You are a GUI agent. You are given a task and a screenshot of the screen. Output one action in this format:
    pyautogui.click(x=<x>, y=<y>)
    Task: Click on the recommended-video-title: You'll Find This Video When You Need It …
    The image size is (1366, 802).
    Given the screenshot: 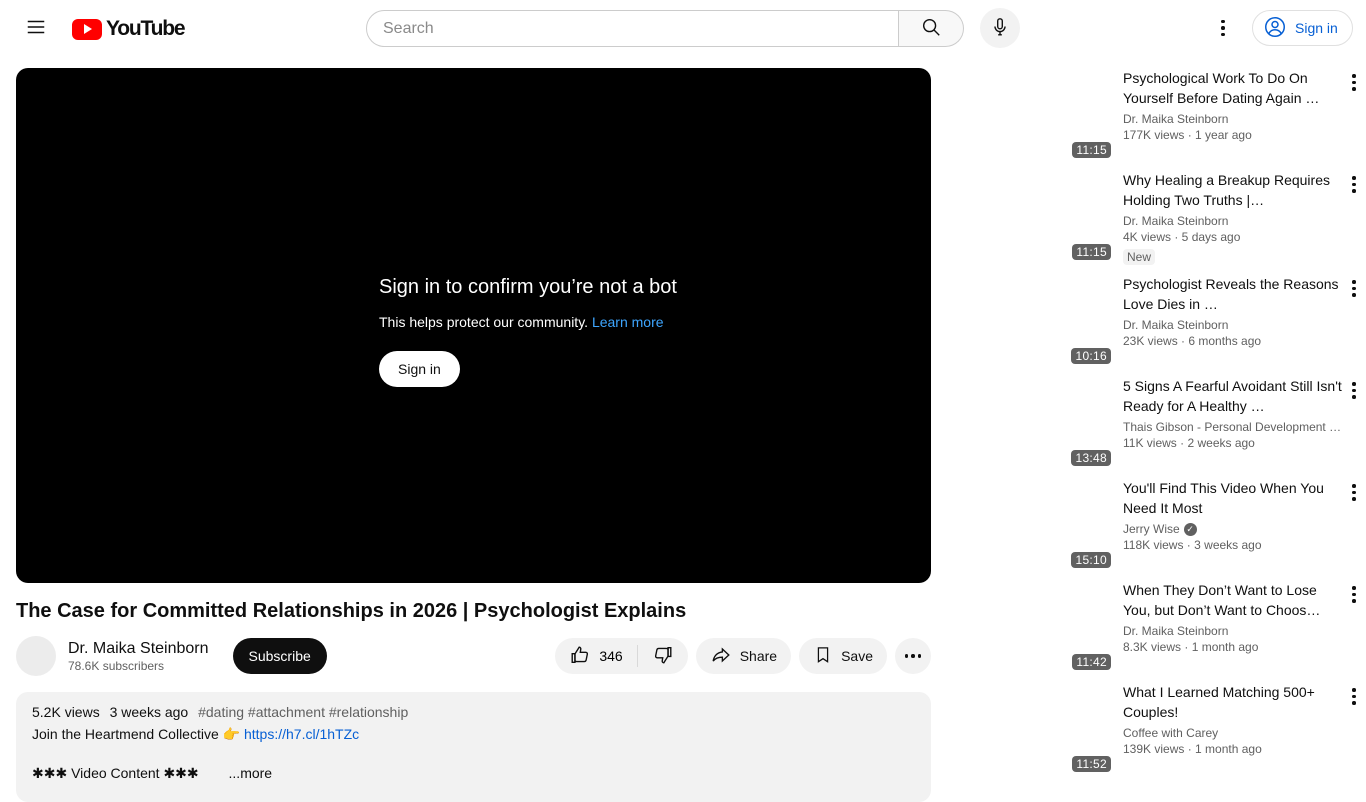 What is the action you would take?
    pyautogui.click(x=1232, y=498)
    